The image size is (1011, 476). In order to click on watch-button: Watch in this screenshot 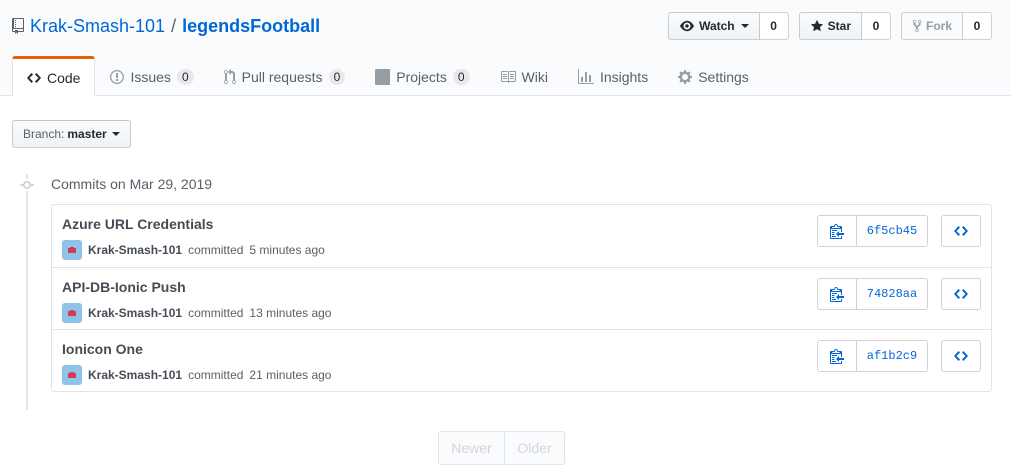, I will do `click(714, 26)`.